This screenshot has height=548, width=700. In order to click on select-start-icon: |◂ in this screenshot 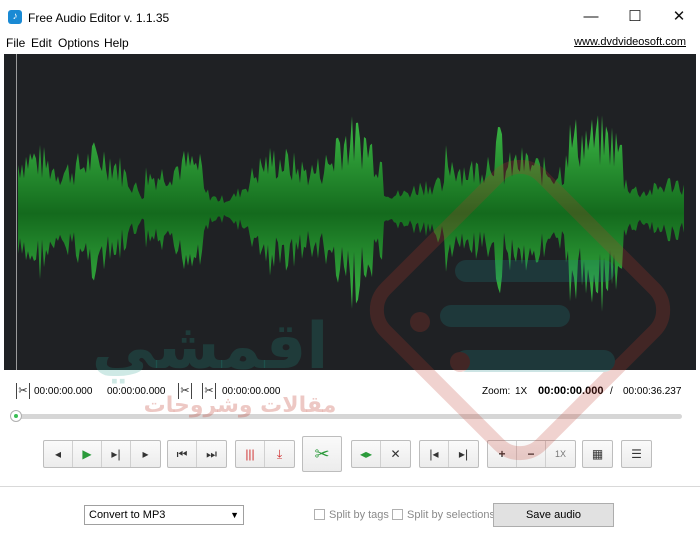, I will do `click(434, 454)`.